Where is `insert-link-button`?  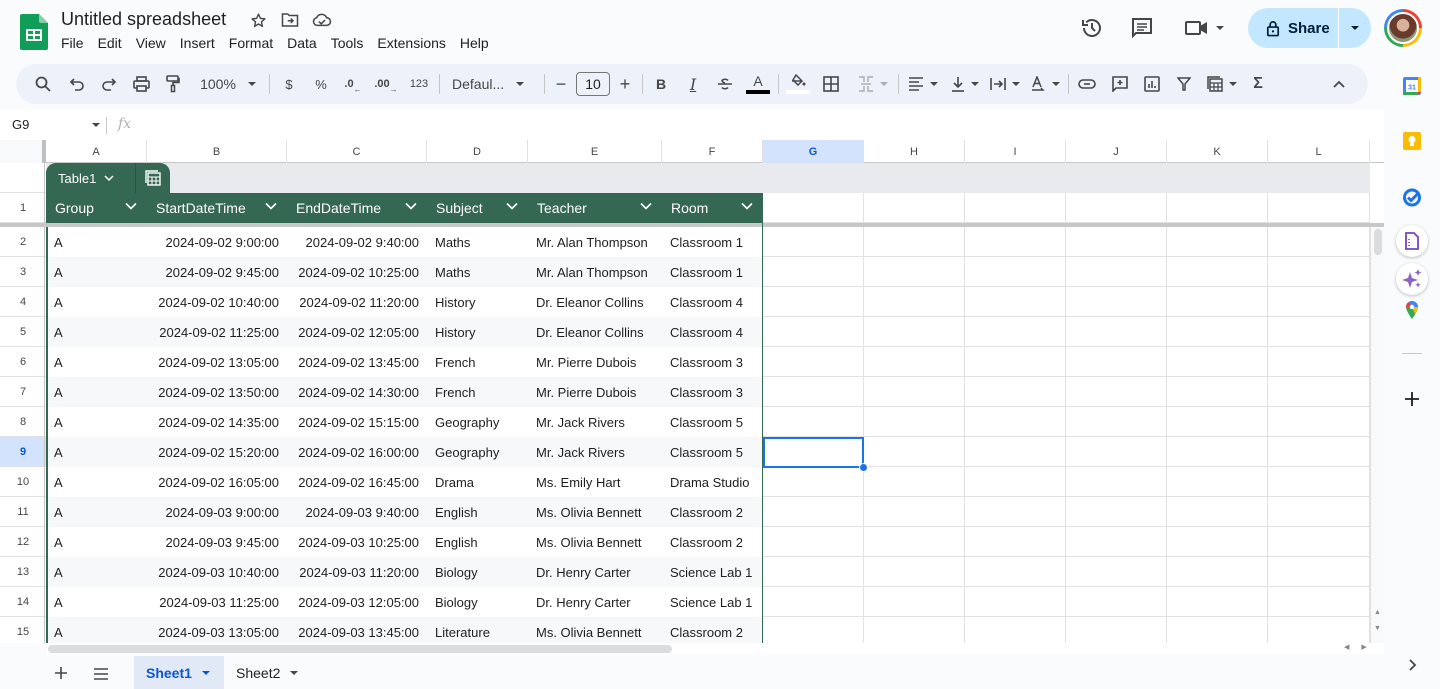
insert-link-button is located at coordinates (1087, 84).